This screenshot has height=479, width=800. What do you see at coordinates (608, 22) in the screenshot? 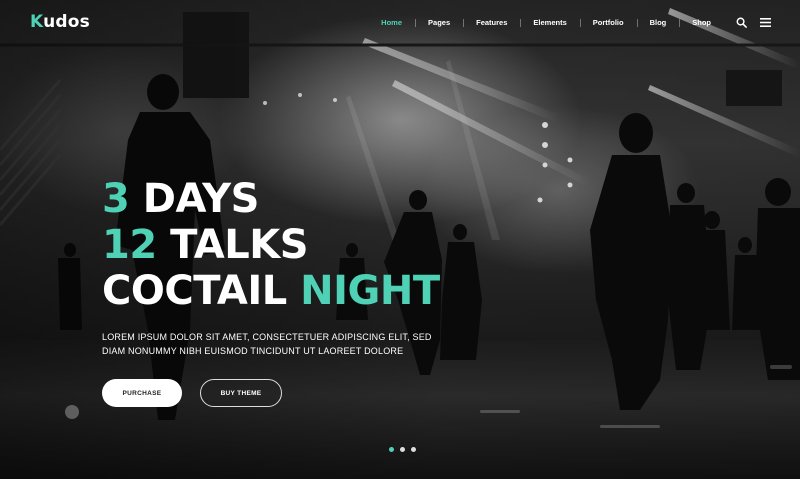
I see `nav-portfolio: Portfolio` at bounding box center [608, 22].